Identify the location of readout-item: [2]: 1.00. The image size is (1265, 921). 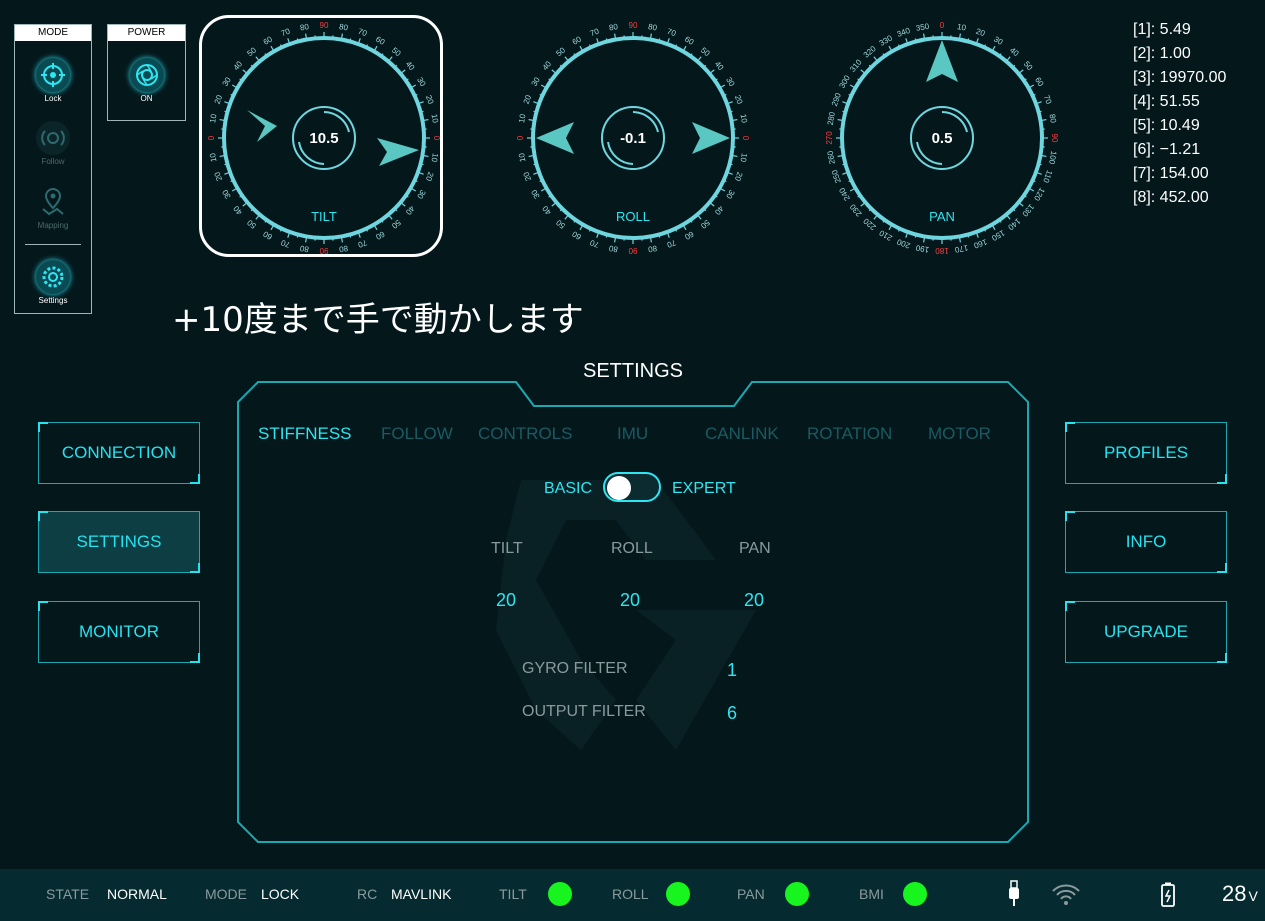
(1162, 53).